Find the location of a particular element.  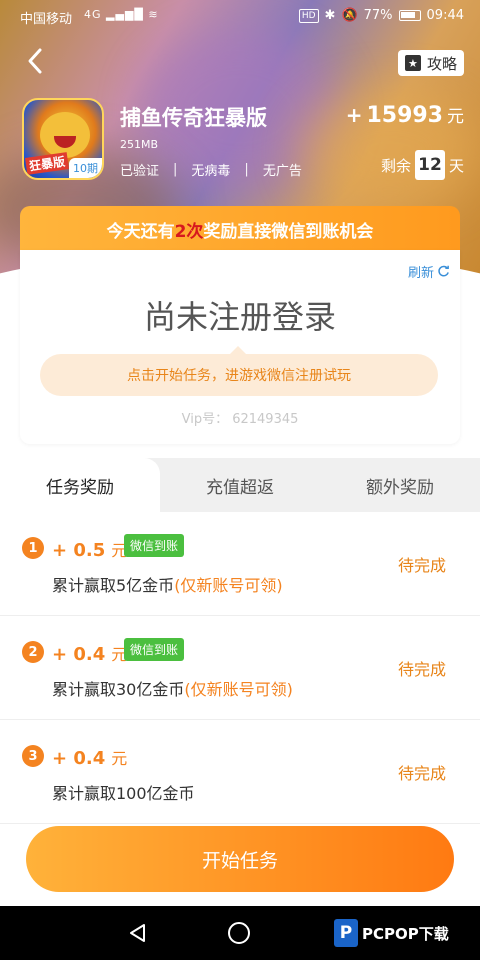

task-desc-text: 累计赢取5亿金币 is located at coordinates (113, 585).